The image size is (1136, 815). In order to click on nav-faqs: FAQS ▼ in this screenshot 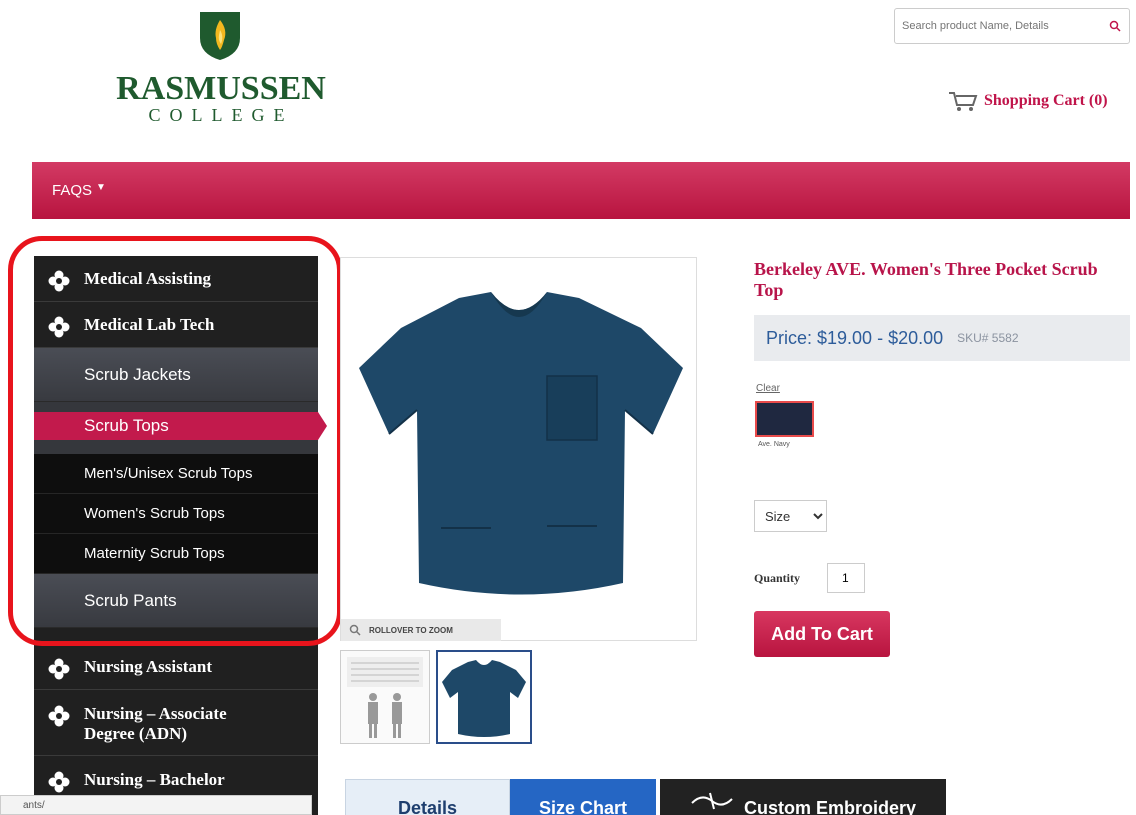, I will do `click(79, 190)`.